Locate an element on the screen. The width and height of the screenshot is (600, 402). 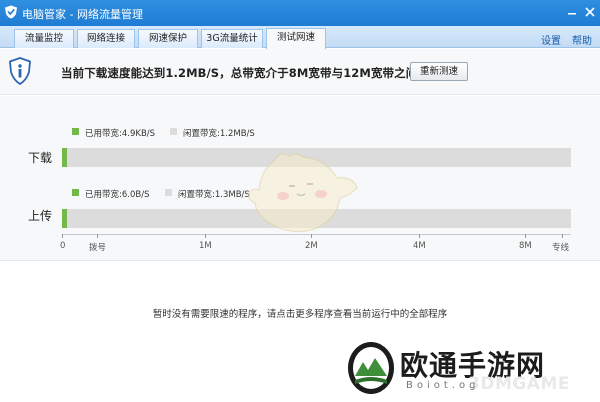
tab-network-connections: 网络连接 is located at coordinates (106, 38).